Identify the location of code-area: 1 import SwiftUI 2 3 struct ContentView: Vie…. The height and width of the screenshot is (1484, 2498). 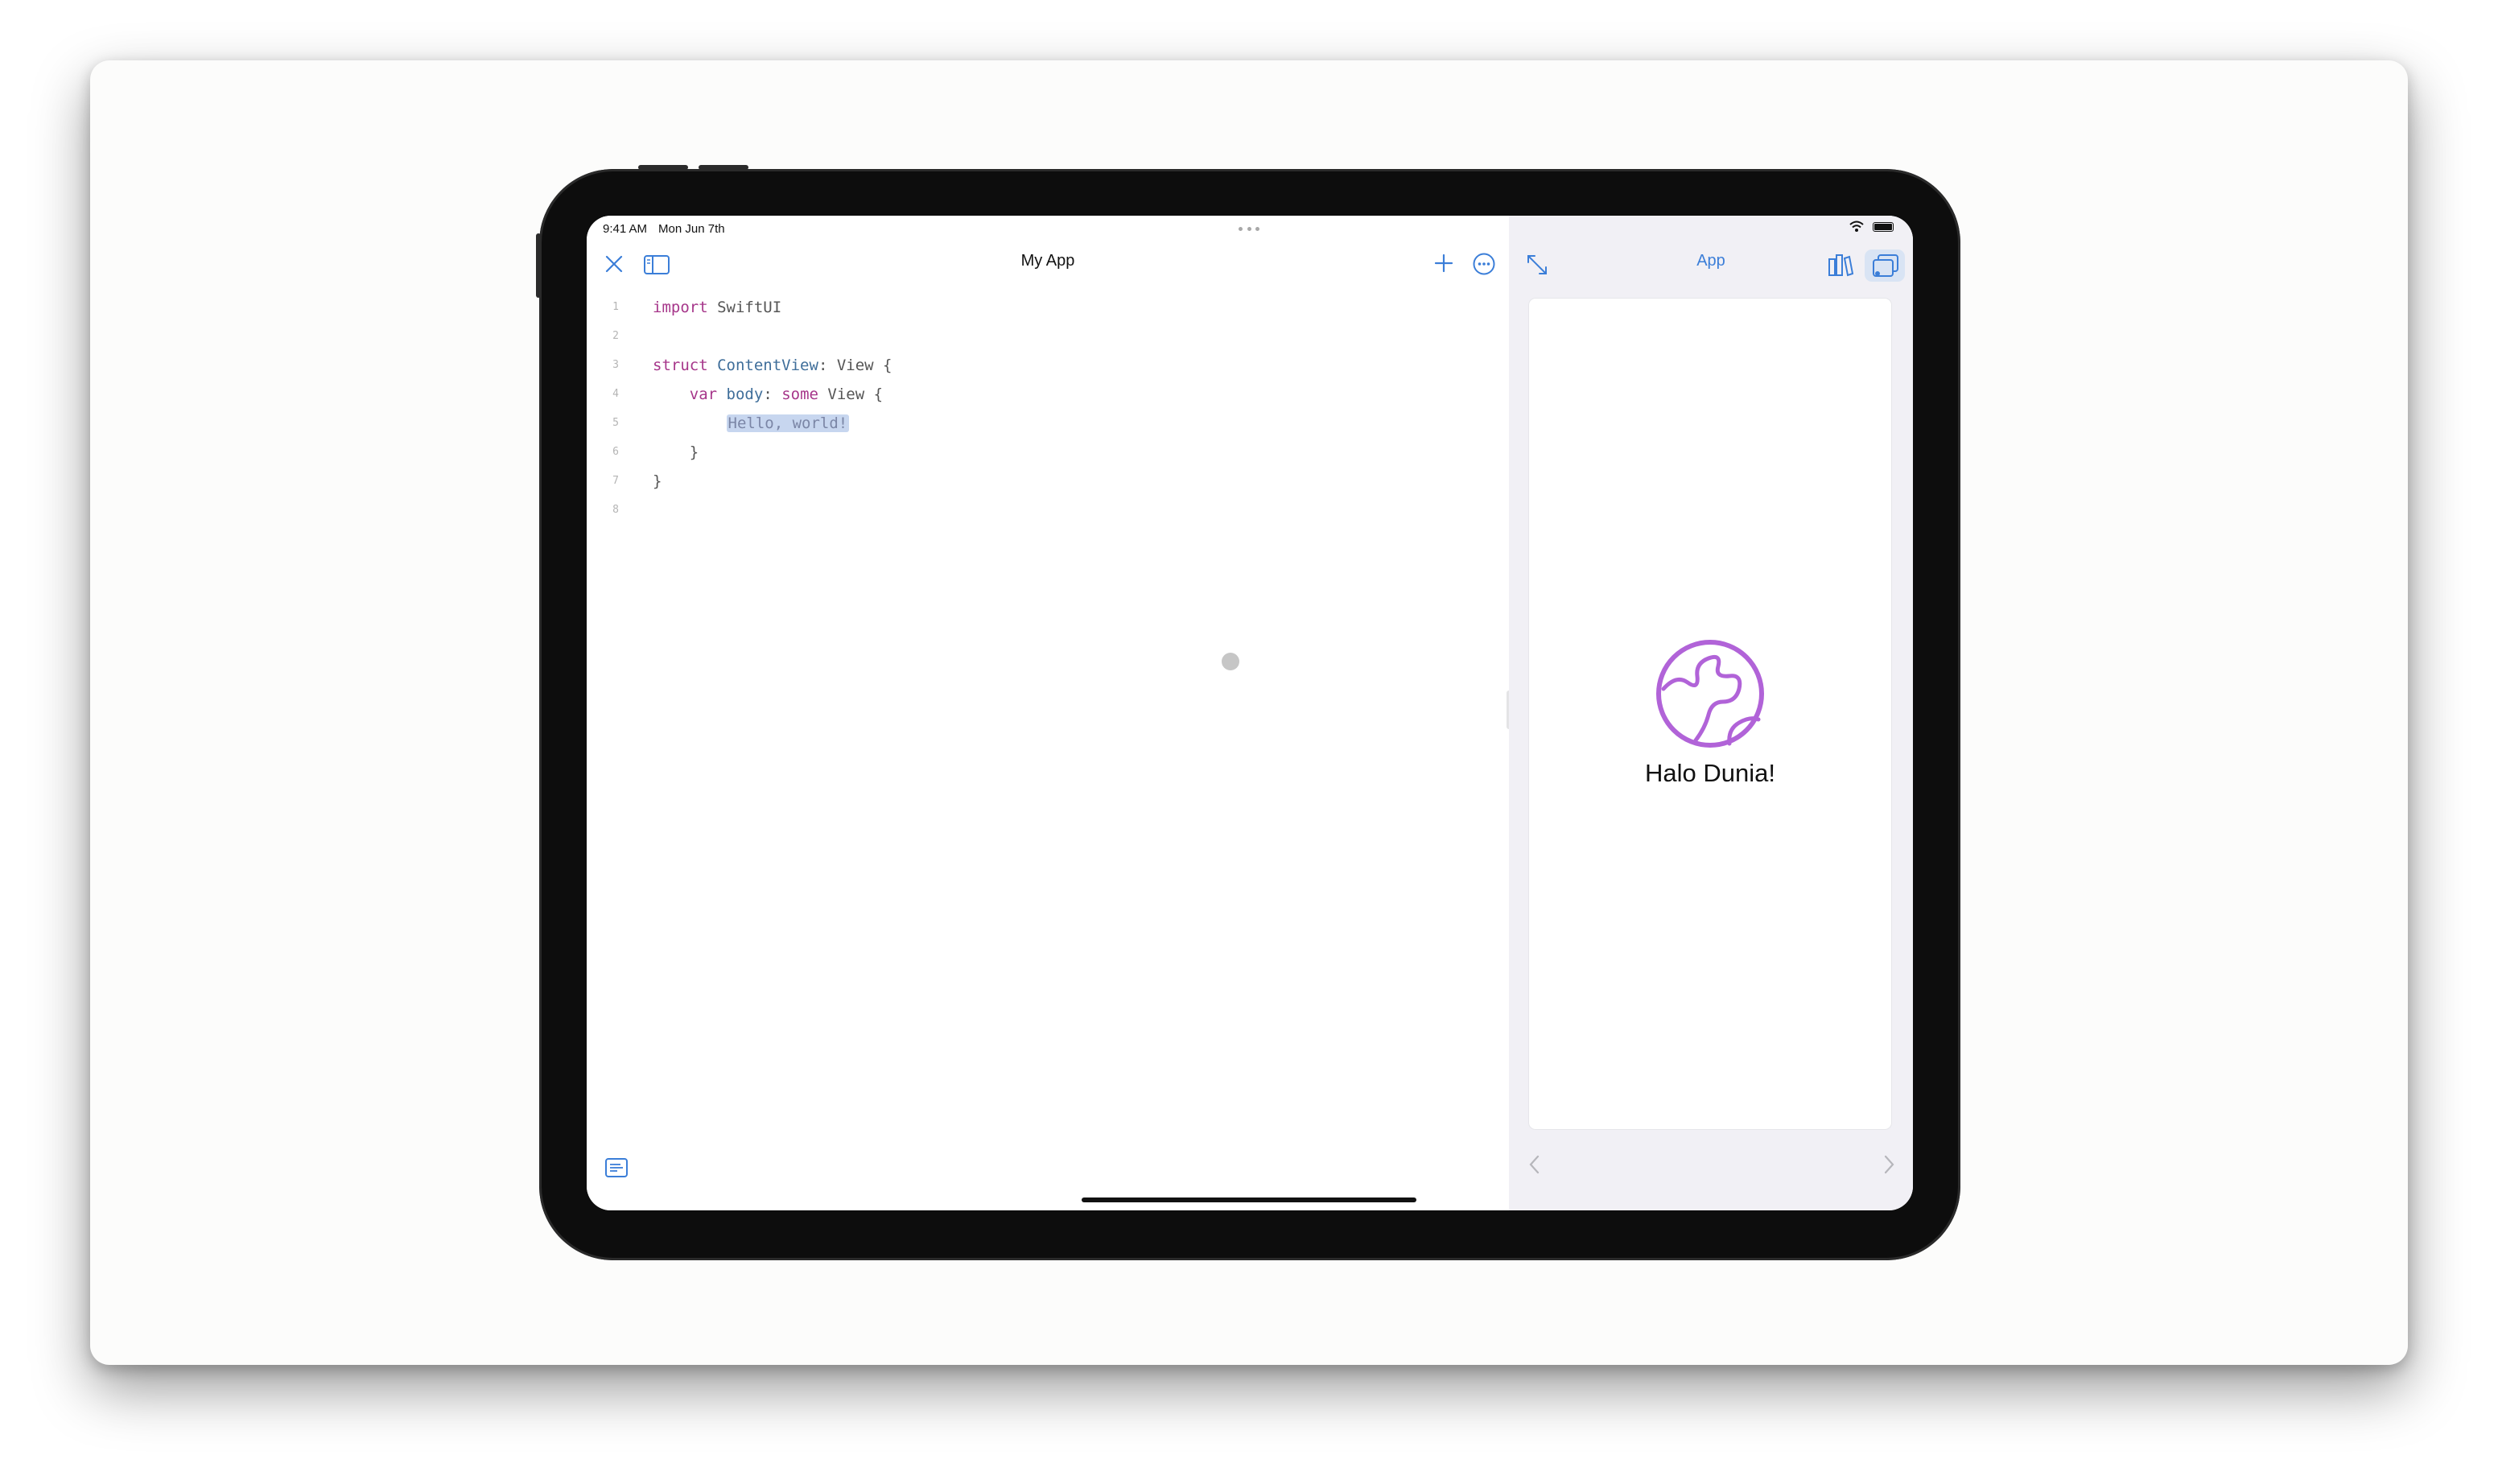
(747, 409).